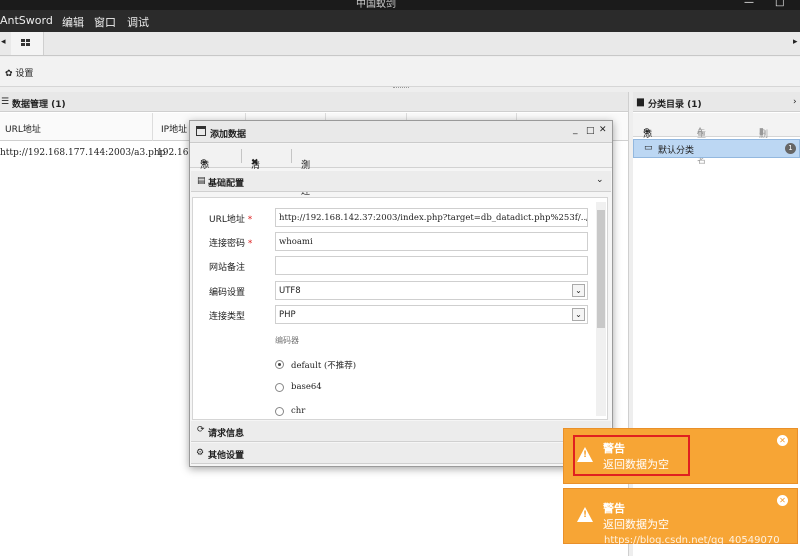 This screenshot has width=800, height=556. I want to click on data-panel-header: ☰ 数据管理 (1), so click(314, 102).